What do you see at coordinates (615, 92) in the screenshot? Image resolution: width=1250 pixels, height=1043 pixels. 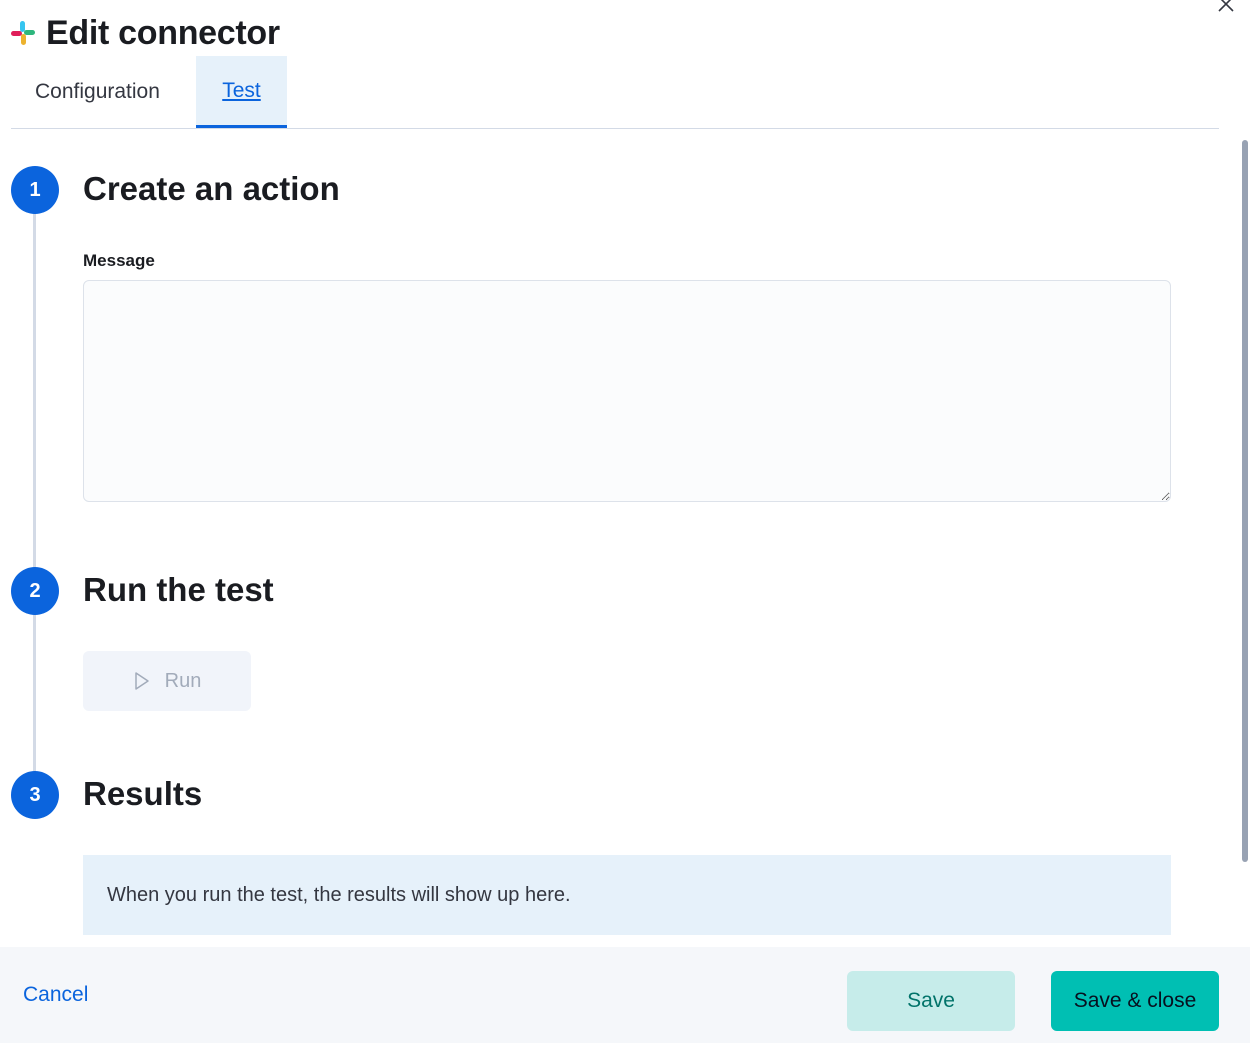 I see `tab-bar: Configuration Test` at bounding box center [615, 92].